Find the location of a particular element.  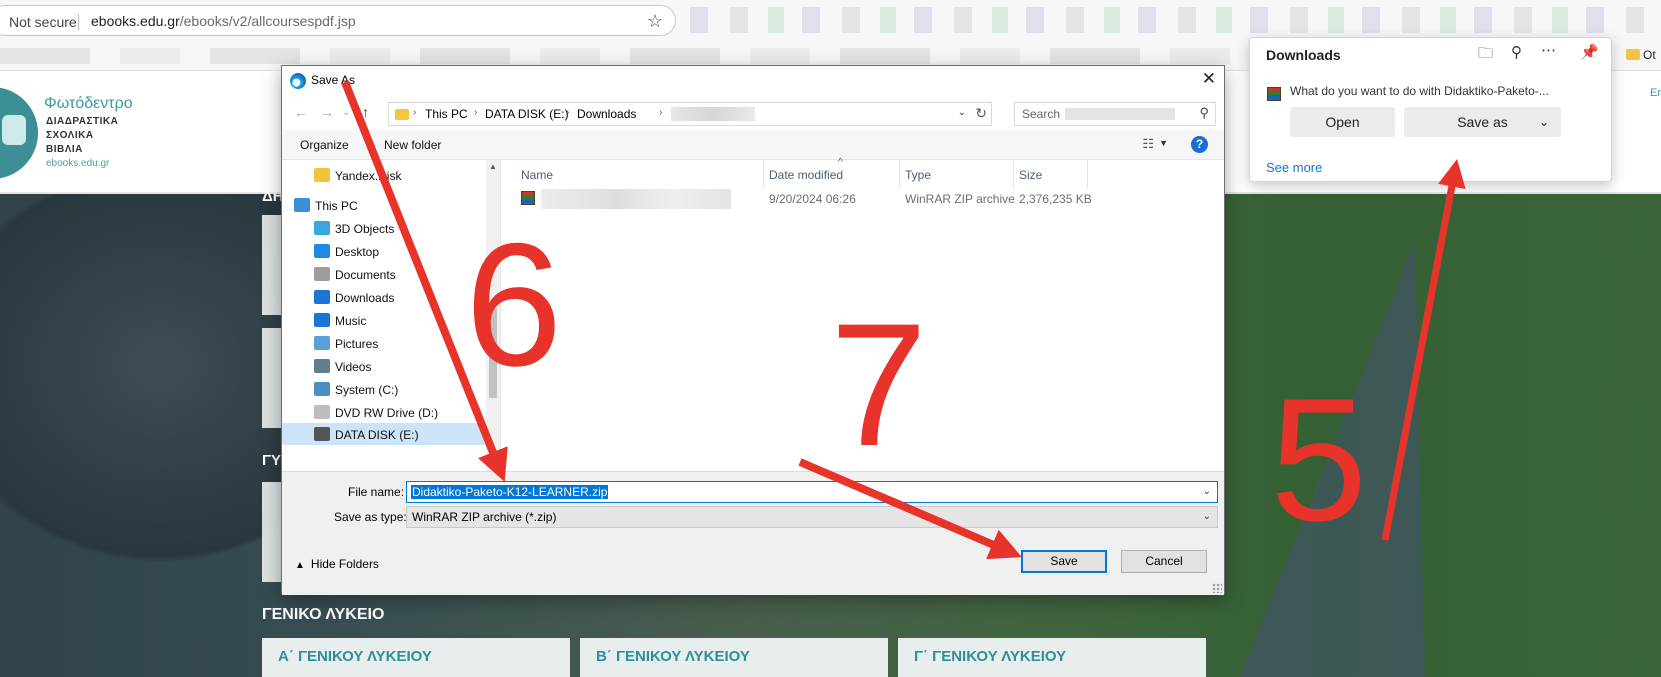

nav-item-yandex-disk: Yandex.Disk is located at coordinates (357, 179).